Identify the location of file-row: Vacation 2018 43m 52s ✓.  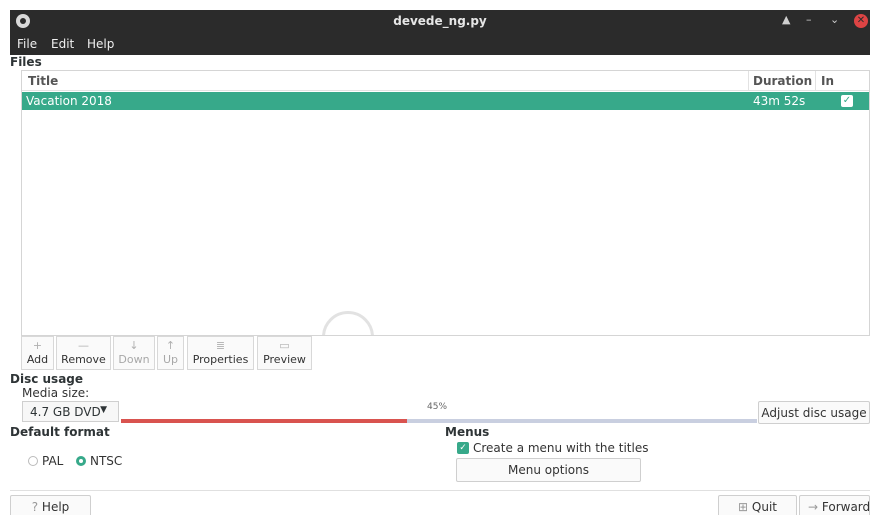
(445, 101).